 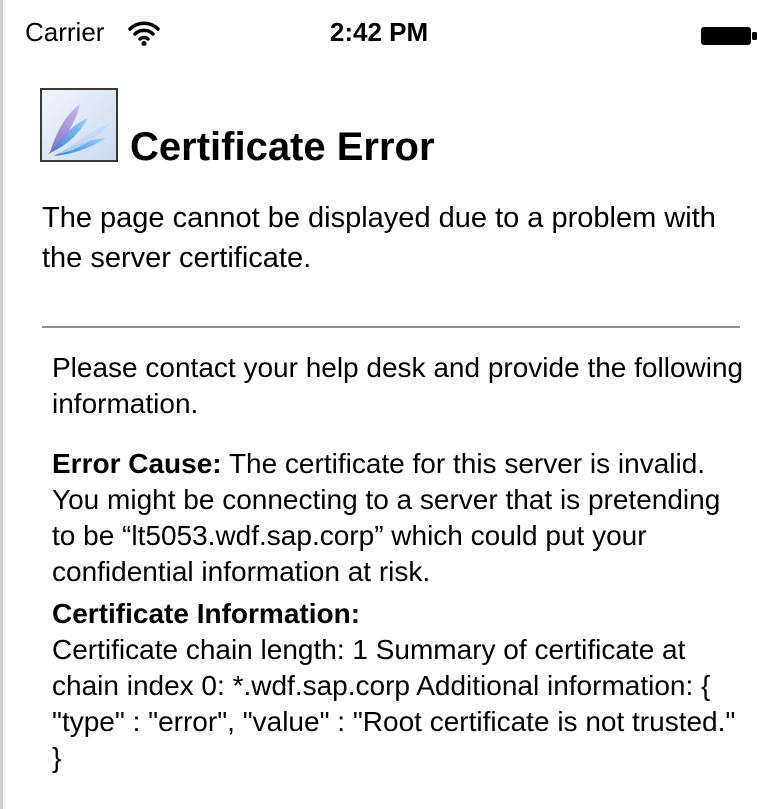 I want to click on status-time: 2:42 PM, so click(x=379, y=32).